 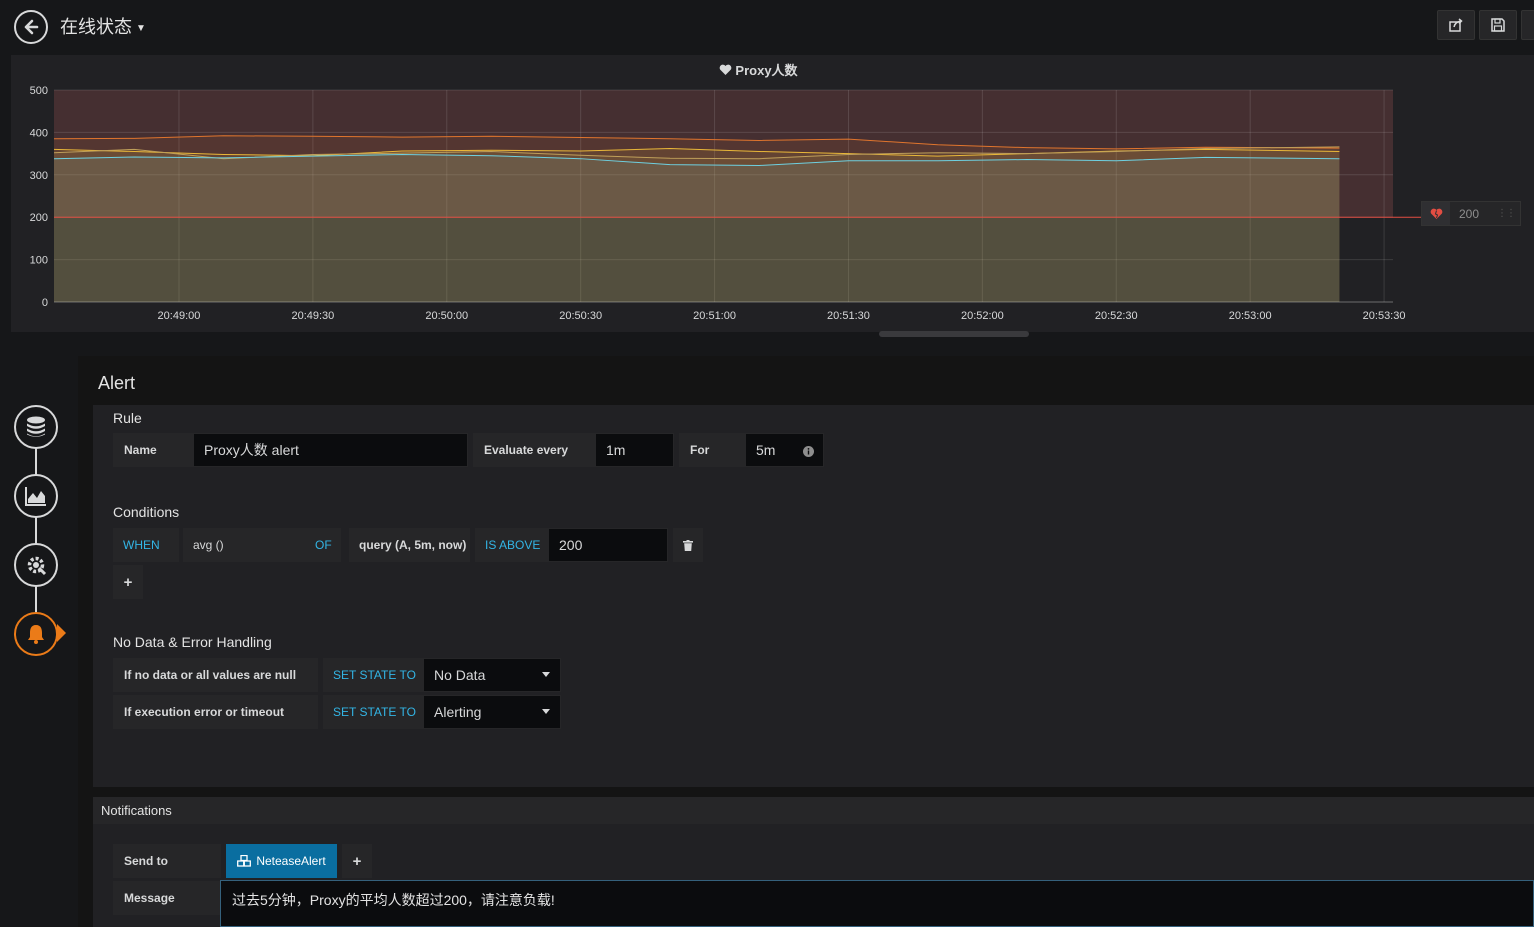 What do you see at coordinates (215, 712) in the screenshot?
I see `error-label: If execution error or timeout` at bounding box center [215, 712].